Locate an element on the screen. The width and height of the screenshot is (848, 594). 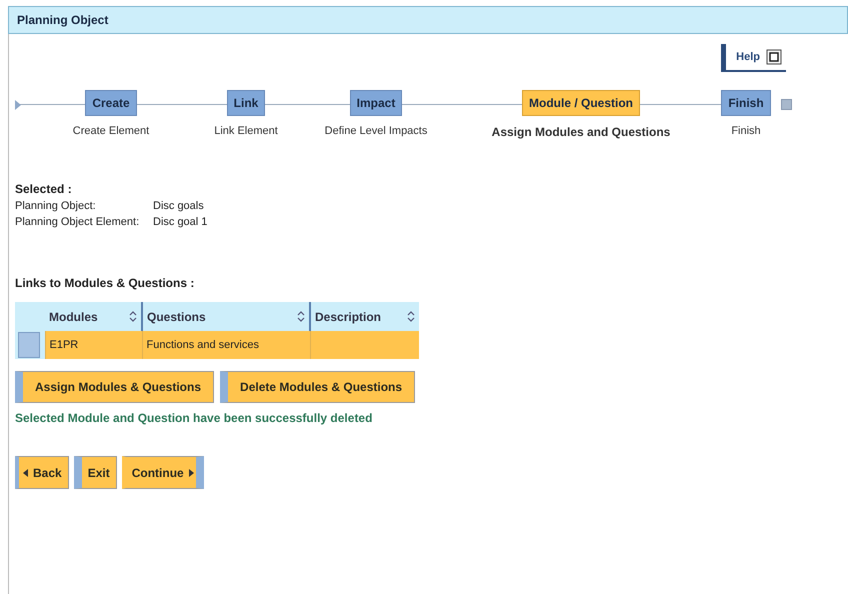
table-row: E1PR Functions and services is located at coordinates (217, 345).